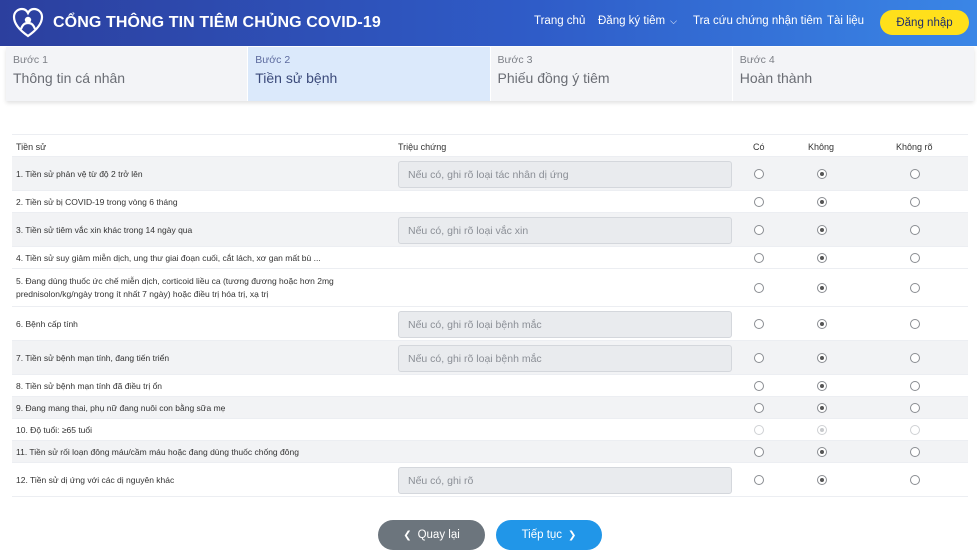  I want to click on table-header: Tiền sử Triệu chứng Có Không Không rõ, so click(490, 146).